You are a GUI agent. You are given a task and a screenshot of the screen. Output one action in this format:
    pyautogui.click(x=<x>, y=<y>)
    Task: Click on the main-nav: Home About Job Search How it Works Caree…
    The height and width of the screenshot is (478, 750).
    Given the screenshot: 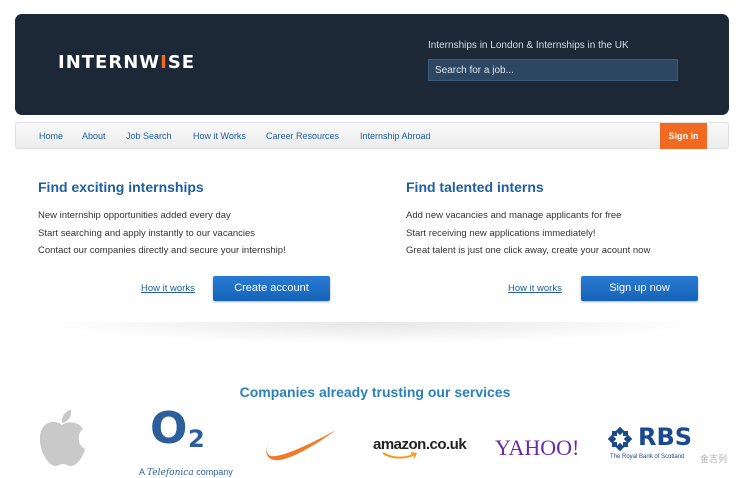 What is the action you would take?
    pyautogui.click(x=372, y=135)
    